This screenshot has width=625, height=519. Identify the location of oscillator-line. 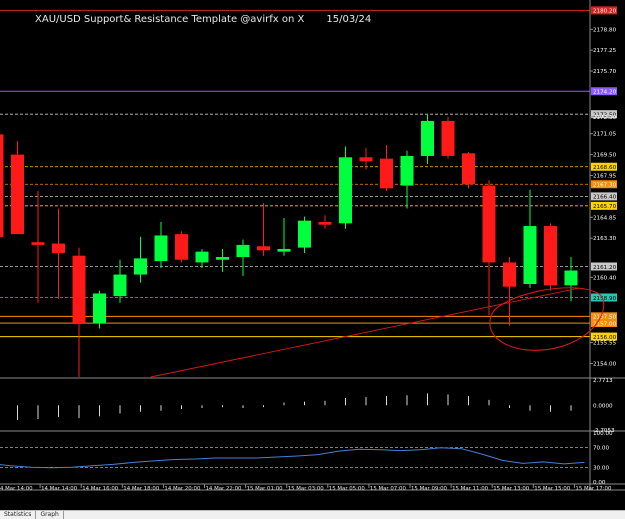
(292, 458).